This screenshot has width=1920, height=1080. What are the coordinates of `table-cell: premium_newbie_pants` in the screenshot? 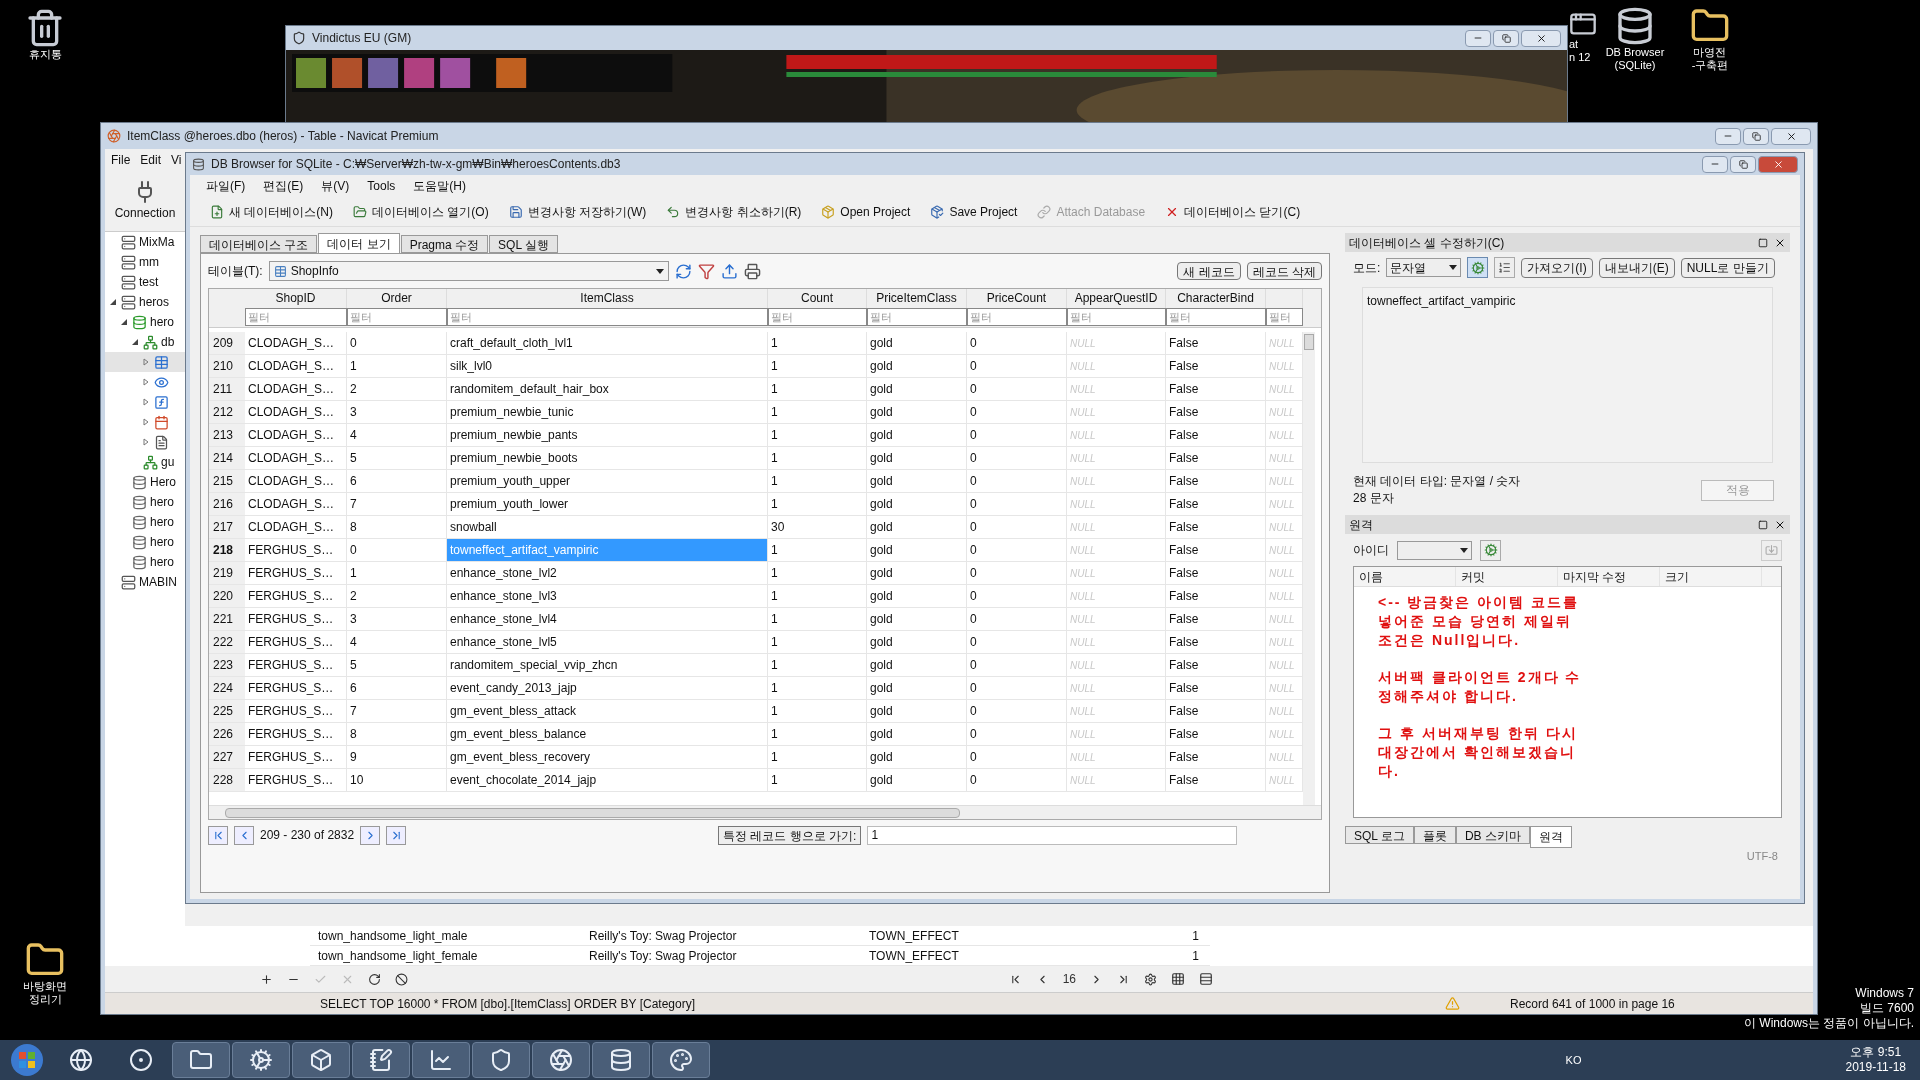 It's located at (607, 435).